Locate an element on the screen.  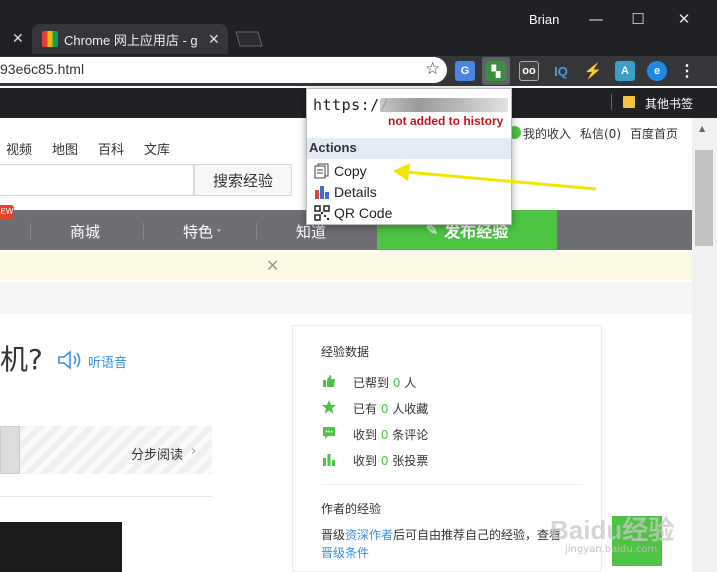
other-bookmarks: 其他书签 is located at coordinates (669, 103).